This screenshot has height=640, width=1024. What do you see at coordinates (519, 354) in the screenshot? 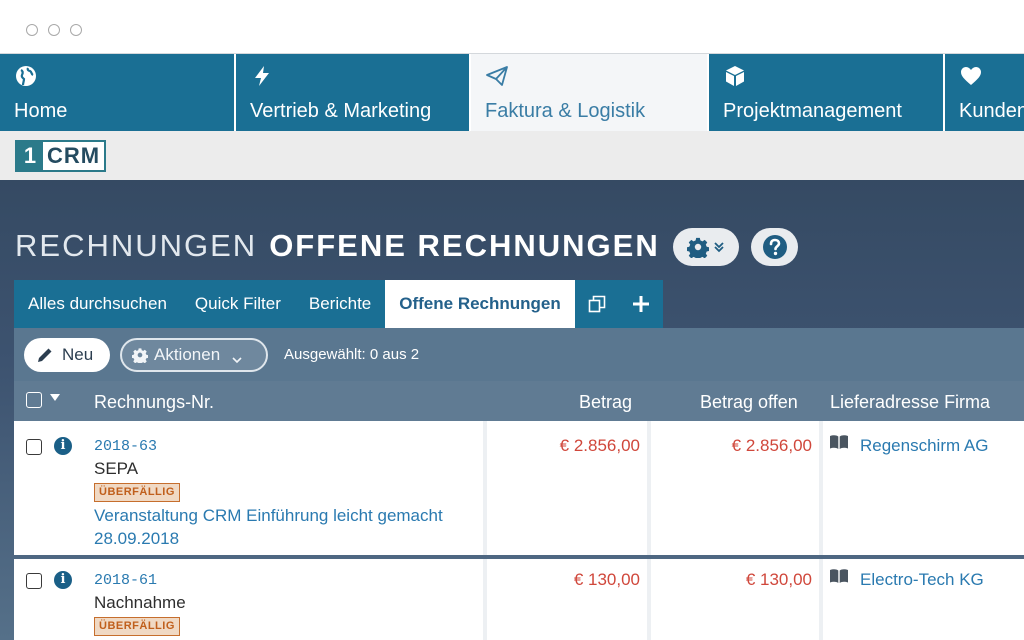
I see `action-bar: Neu Aktionen Ausgewählt: 0 aus 2` at bounding box center [519, 354].